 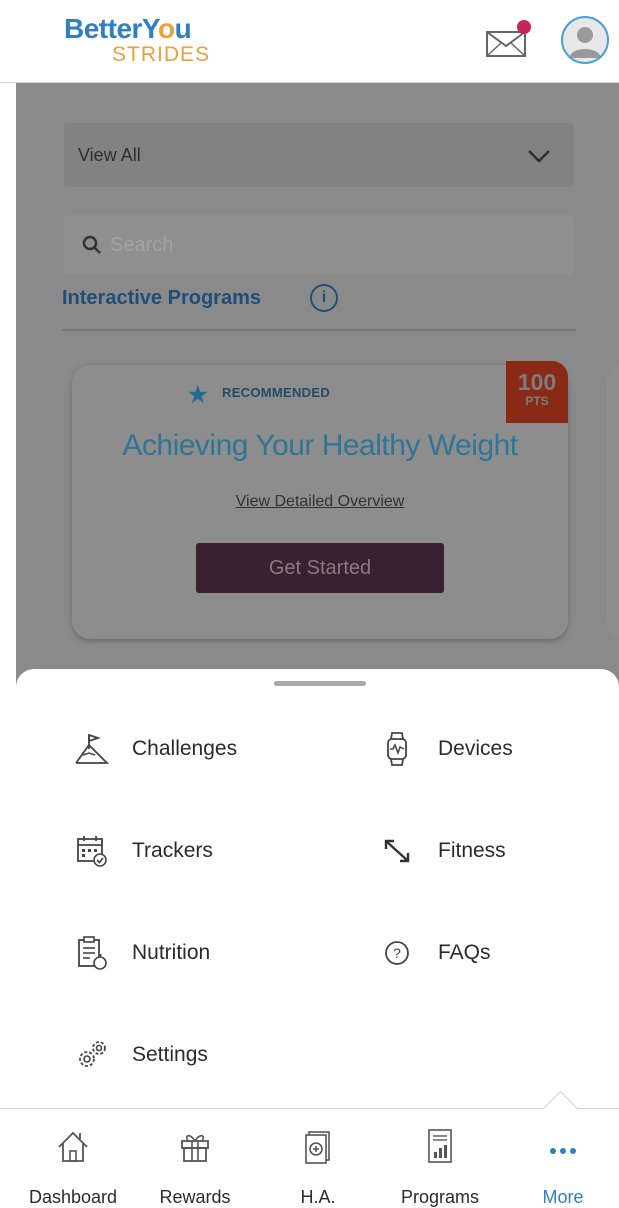 I want to click on menu-item-label: Settings, so click(x=170, y=1054).